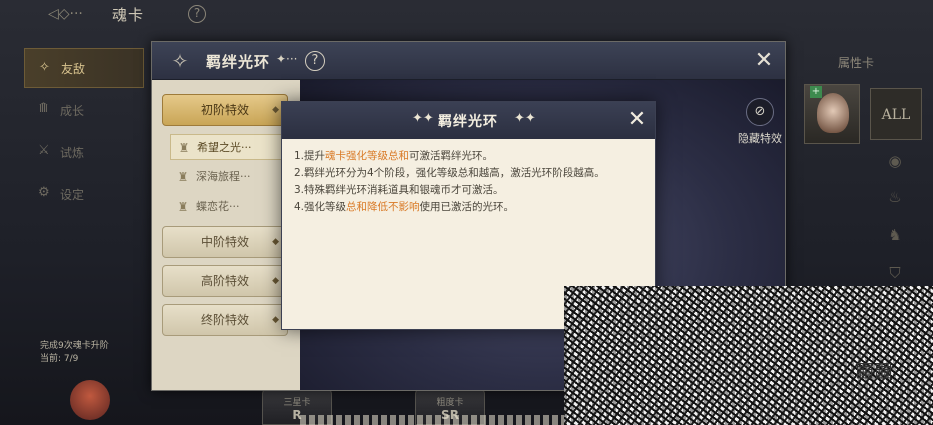 The image size is (933, 425). Describe the element at coordinates (180, 61) in the screenshot. I see `compass-star-icon: ✧` at that location.